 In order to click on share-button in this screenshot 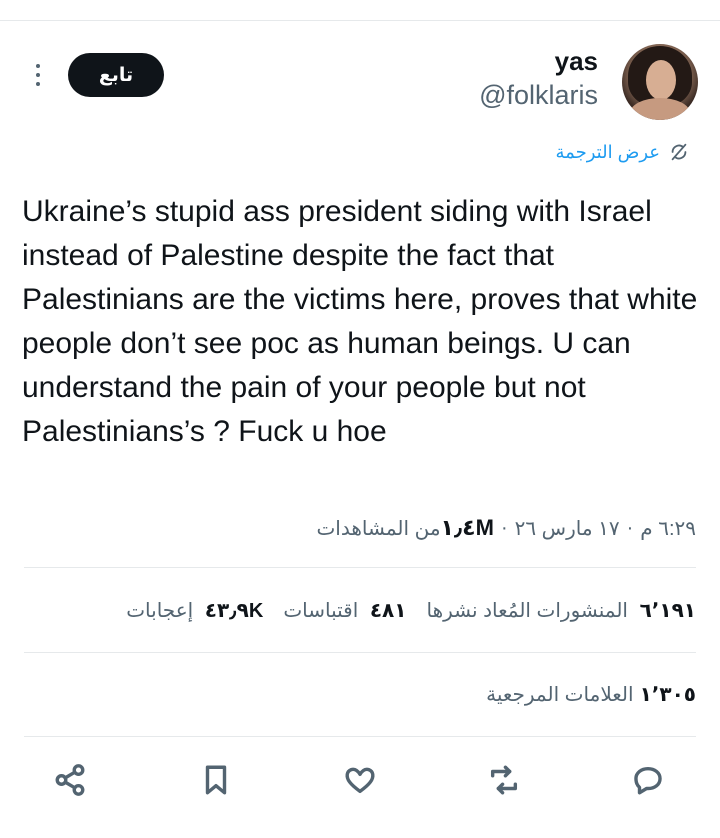, I will do `click(70, 780)`.